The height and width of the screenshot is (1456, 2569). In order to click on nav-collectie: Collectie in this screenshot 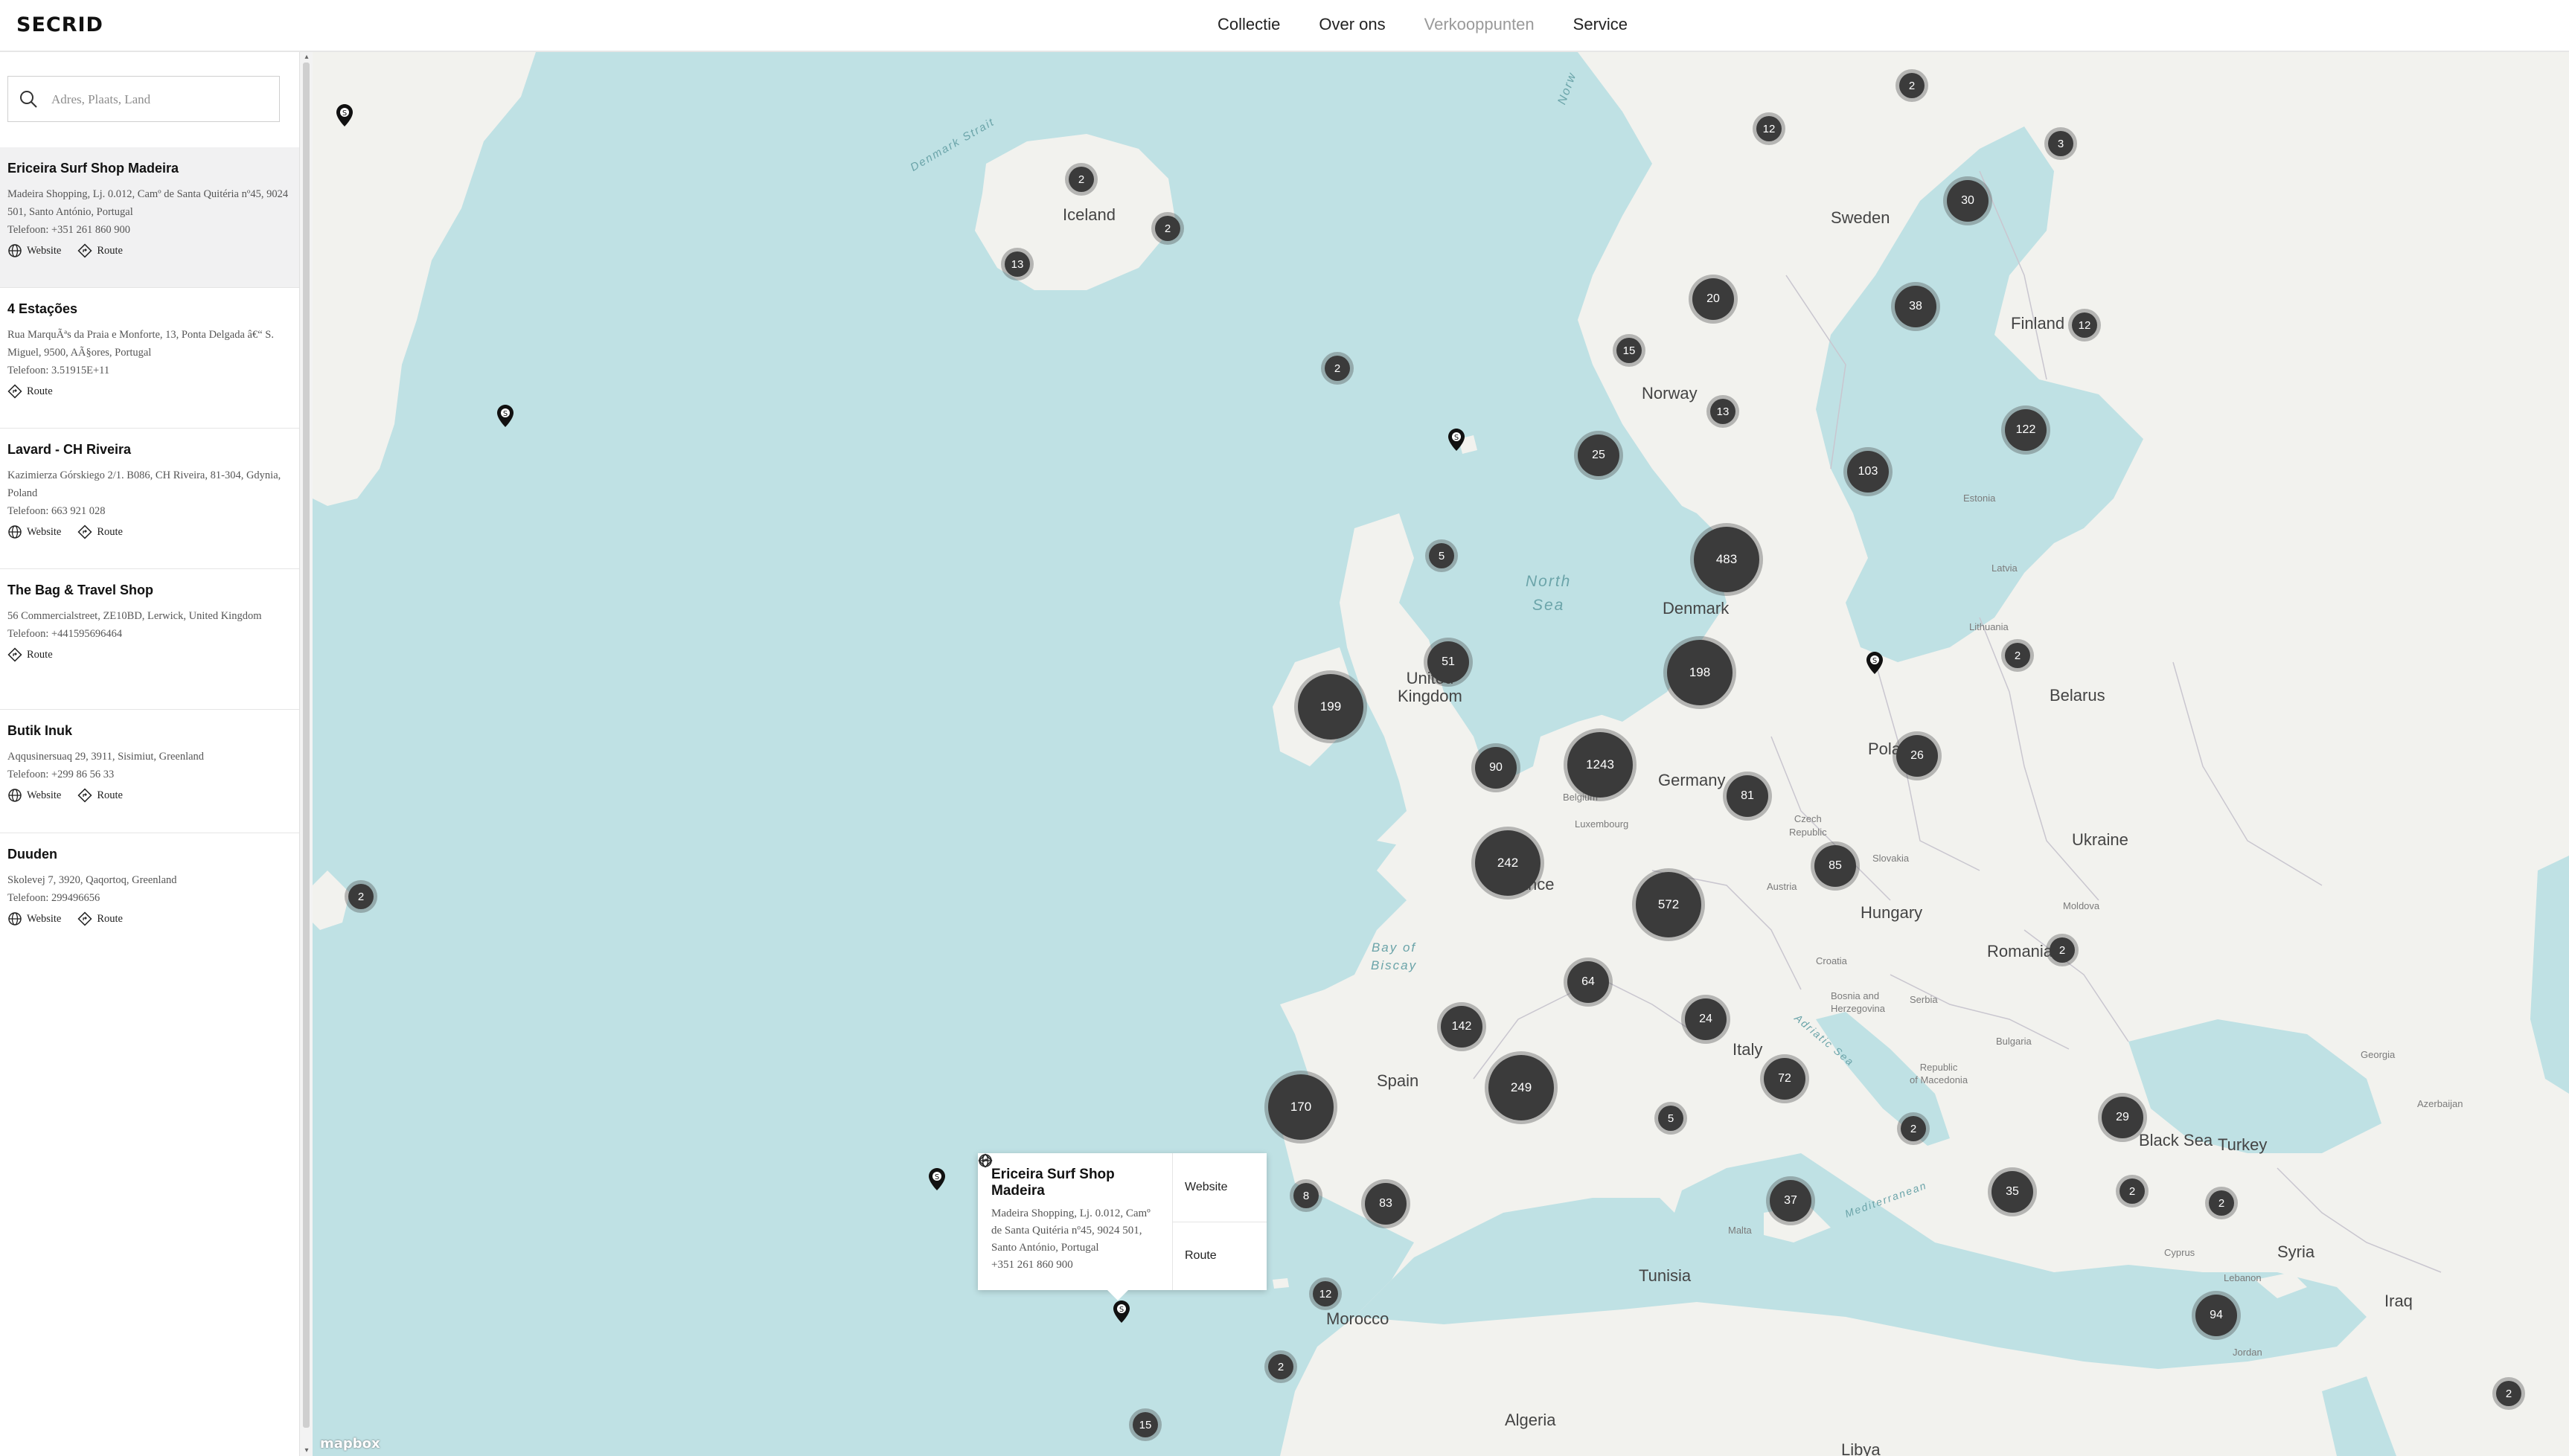, I will do `click(1249, 25)`.